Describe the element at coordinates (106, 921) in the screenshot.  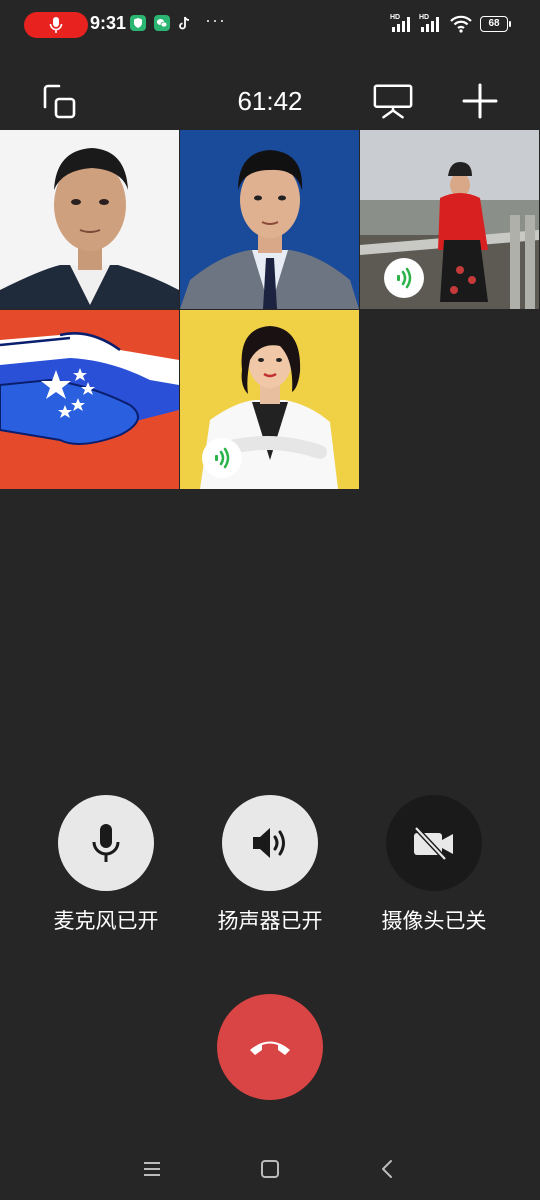
I see `microphone-label: 麦克风已开` at that location.